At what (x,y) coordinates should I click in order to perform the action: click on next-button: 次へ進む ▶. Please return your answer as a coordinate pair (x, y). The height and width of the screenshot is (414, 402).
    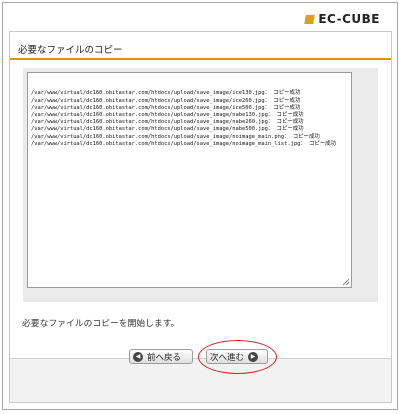
    Looking at the image, I should click on (237, 356).